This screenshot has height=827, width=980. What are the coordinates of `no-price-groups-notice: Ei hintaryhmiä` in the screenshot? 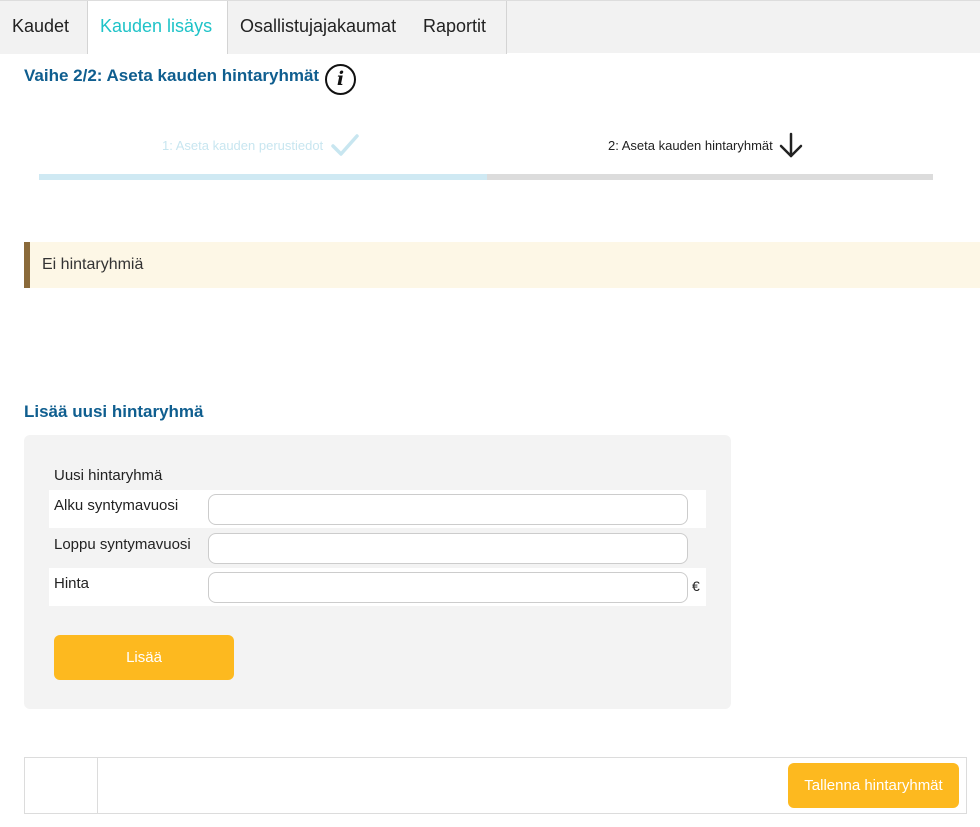 It's located at (502, 265).